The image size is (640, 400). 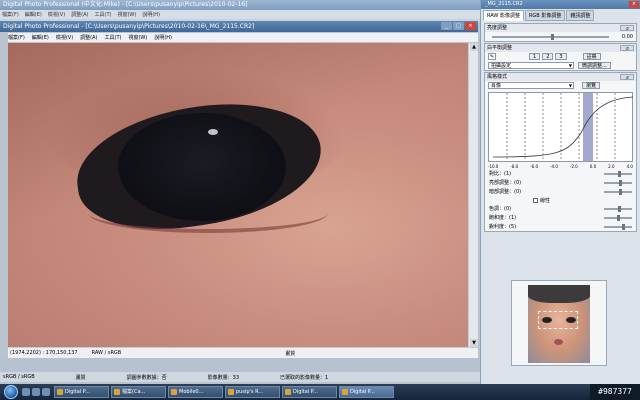 I want to click on navigator-thumbnail, so click(x=559, y=323).